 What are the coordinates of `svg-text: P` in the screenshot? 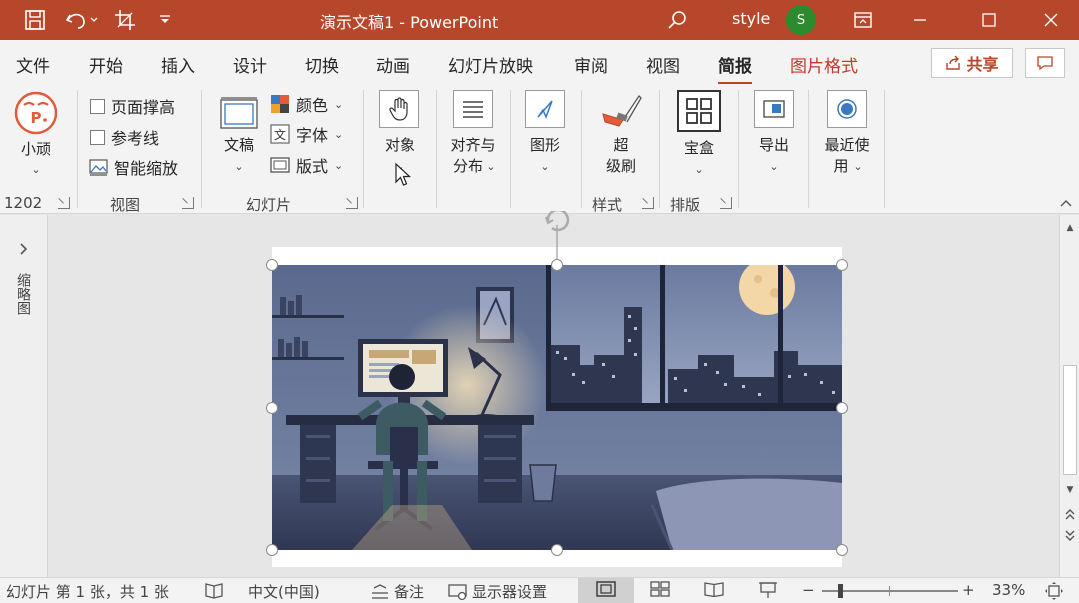 It's located at (36, 118).